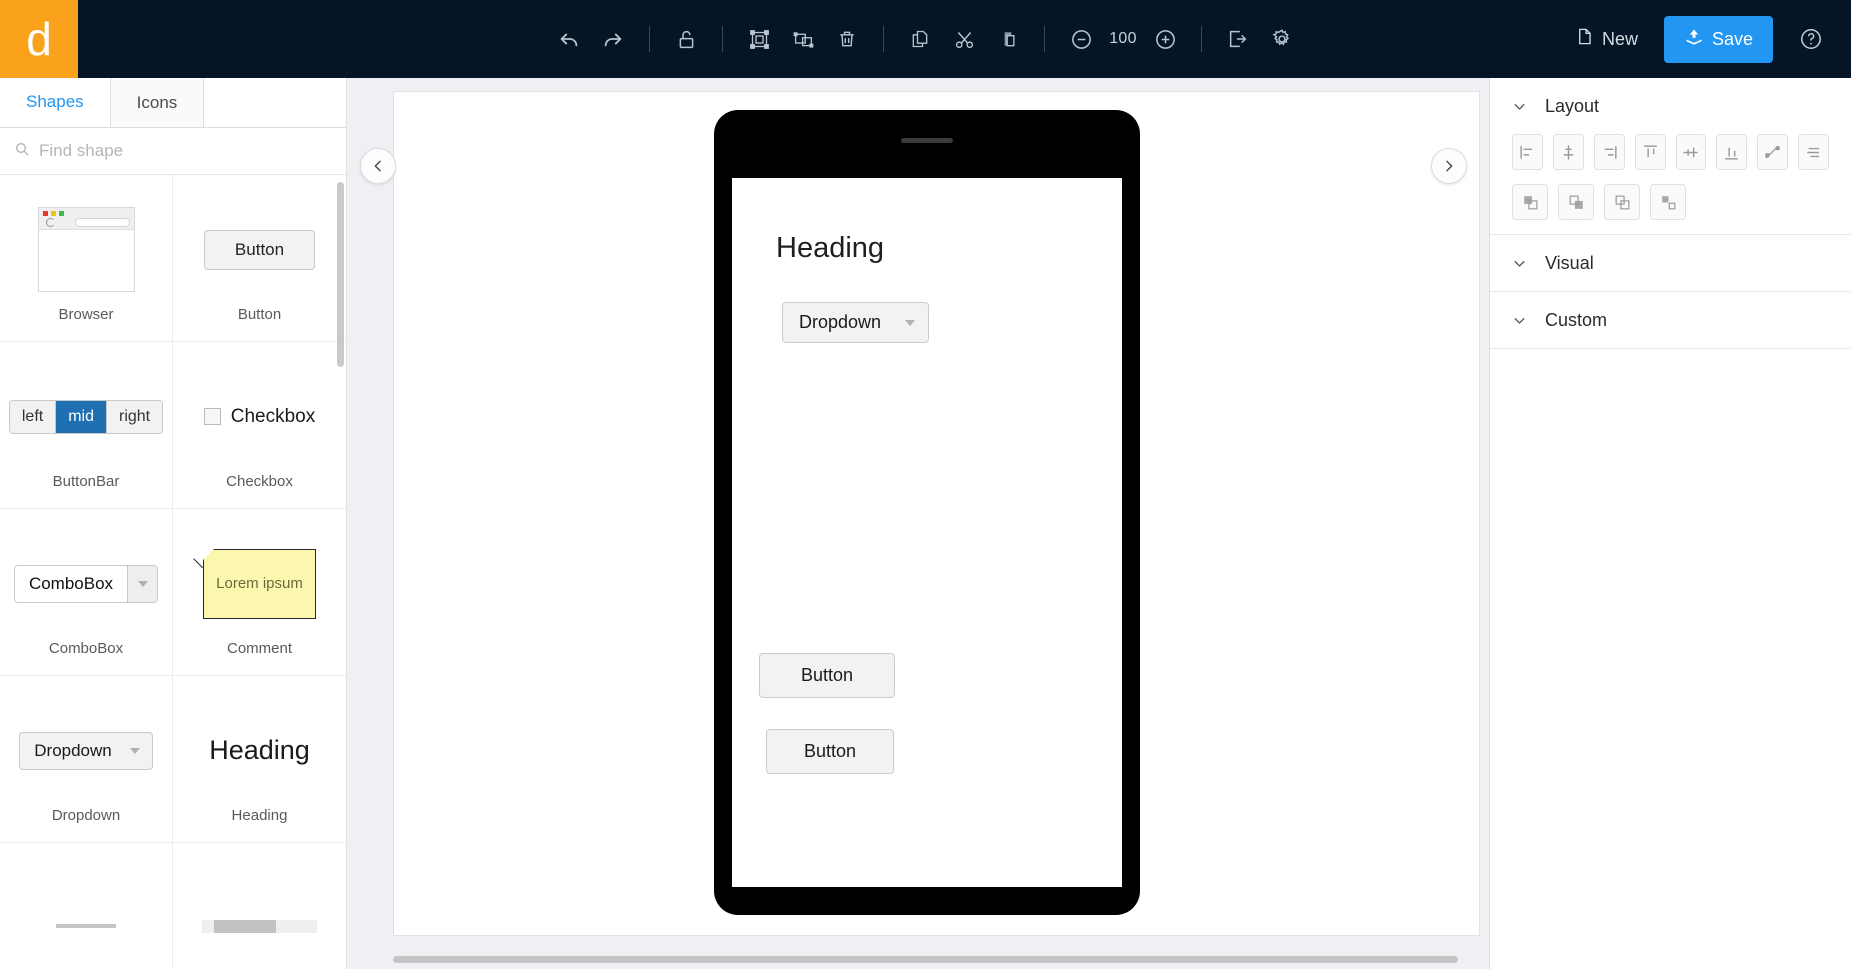 The height and width of the screenshot is (969, 1851). I want to click on lock-icon, so click(686, 39).